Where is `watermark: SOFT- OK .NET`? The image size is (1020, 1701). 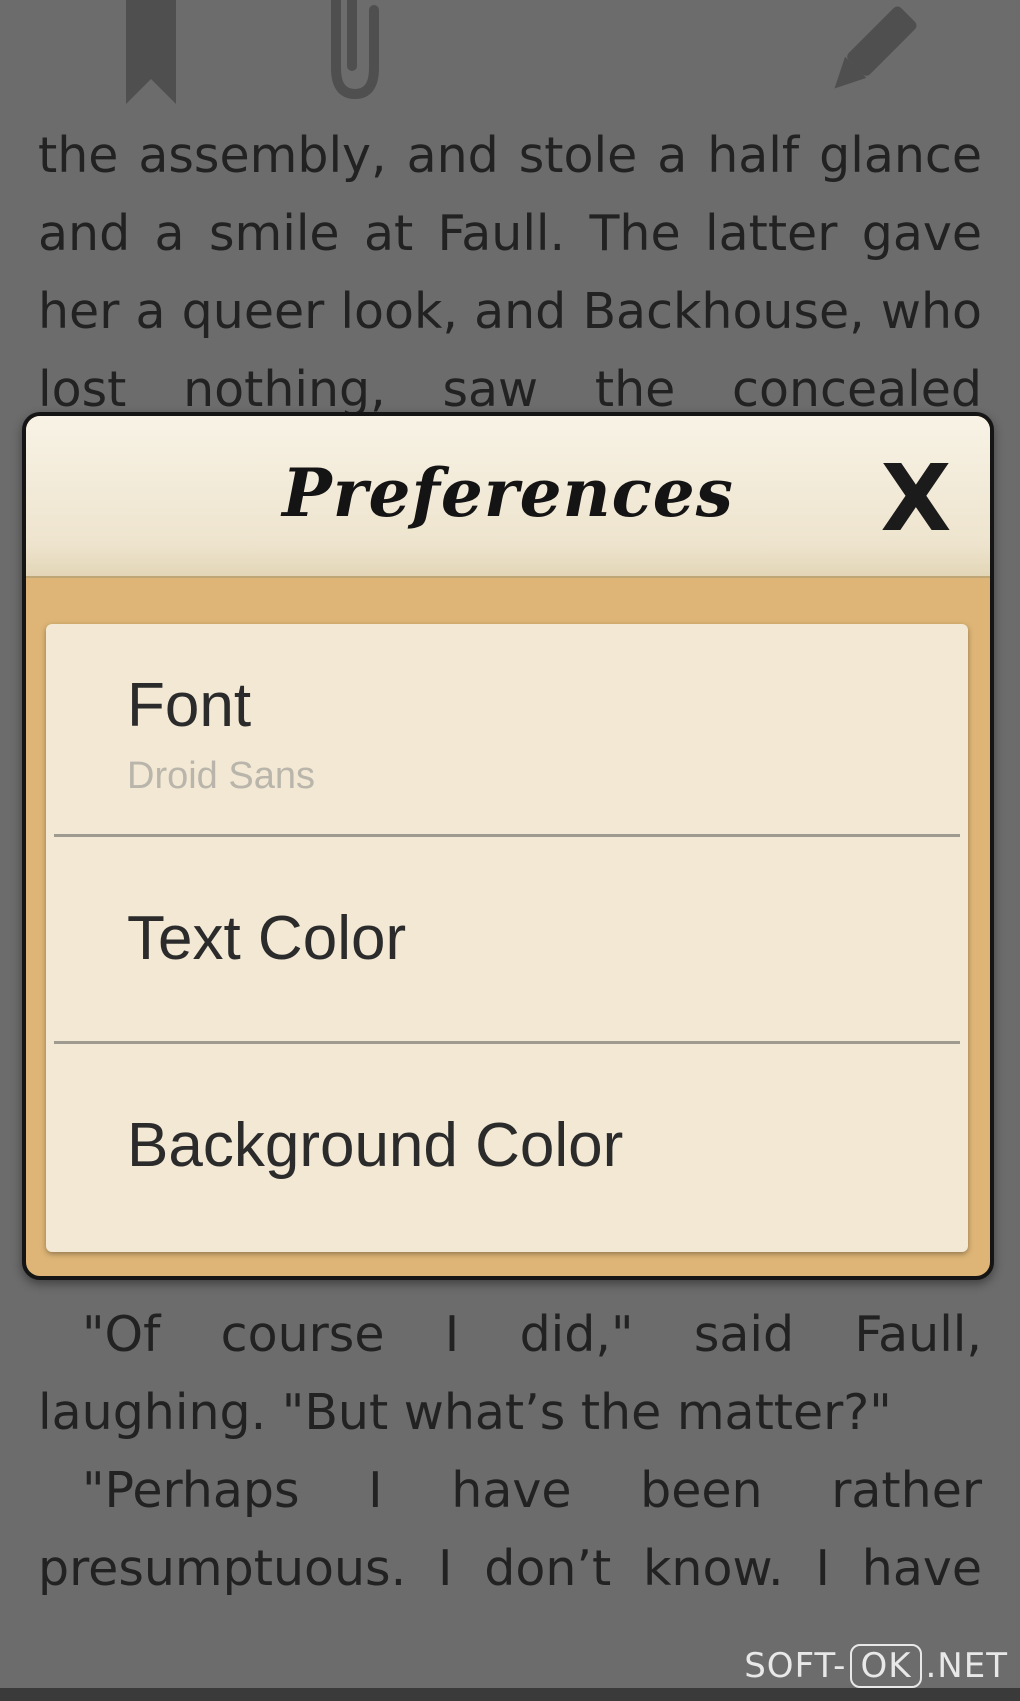 watermark: SOFT- OK .NET is located at coordinates (876, 1666).